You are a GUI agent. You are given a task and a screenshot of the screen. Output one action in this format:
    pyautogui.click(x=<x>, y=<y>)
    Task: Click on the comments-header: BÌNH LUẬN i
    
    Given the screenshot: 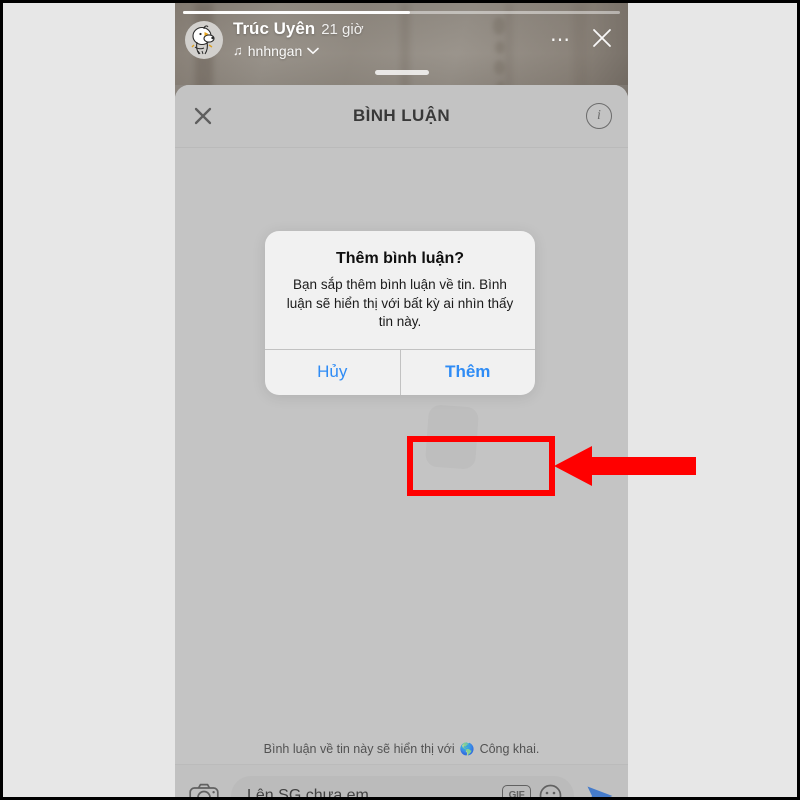 What is the action you would take?
    pyautogui.click(x=401, y=116)
    